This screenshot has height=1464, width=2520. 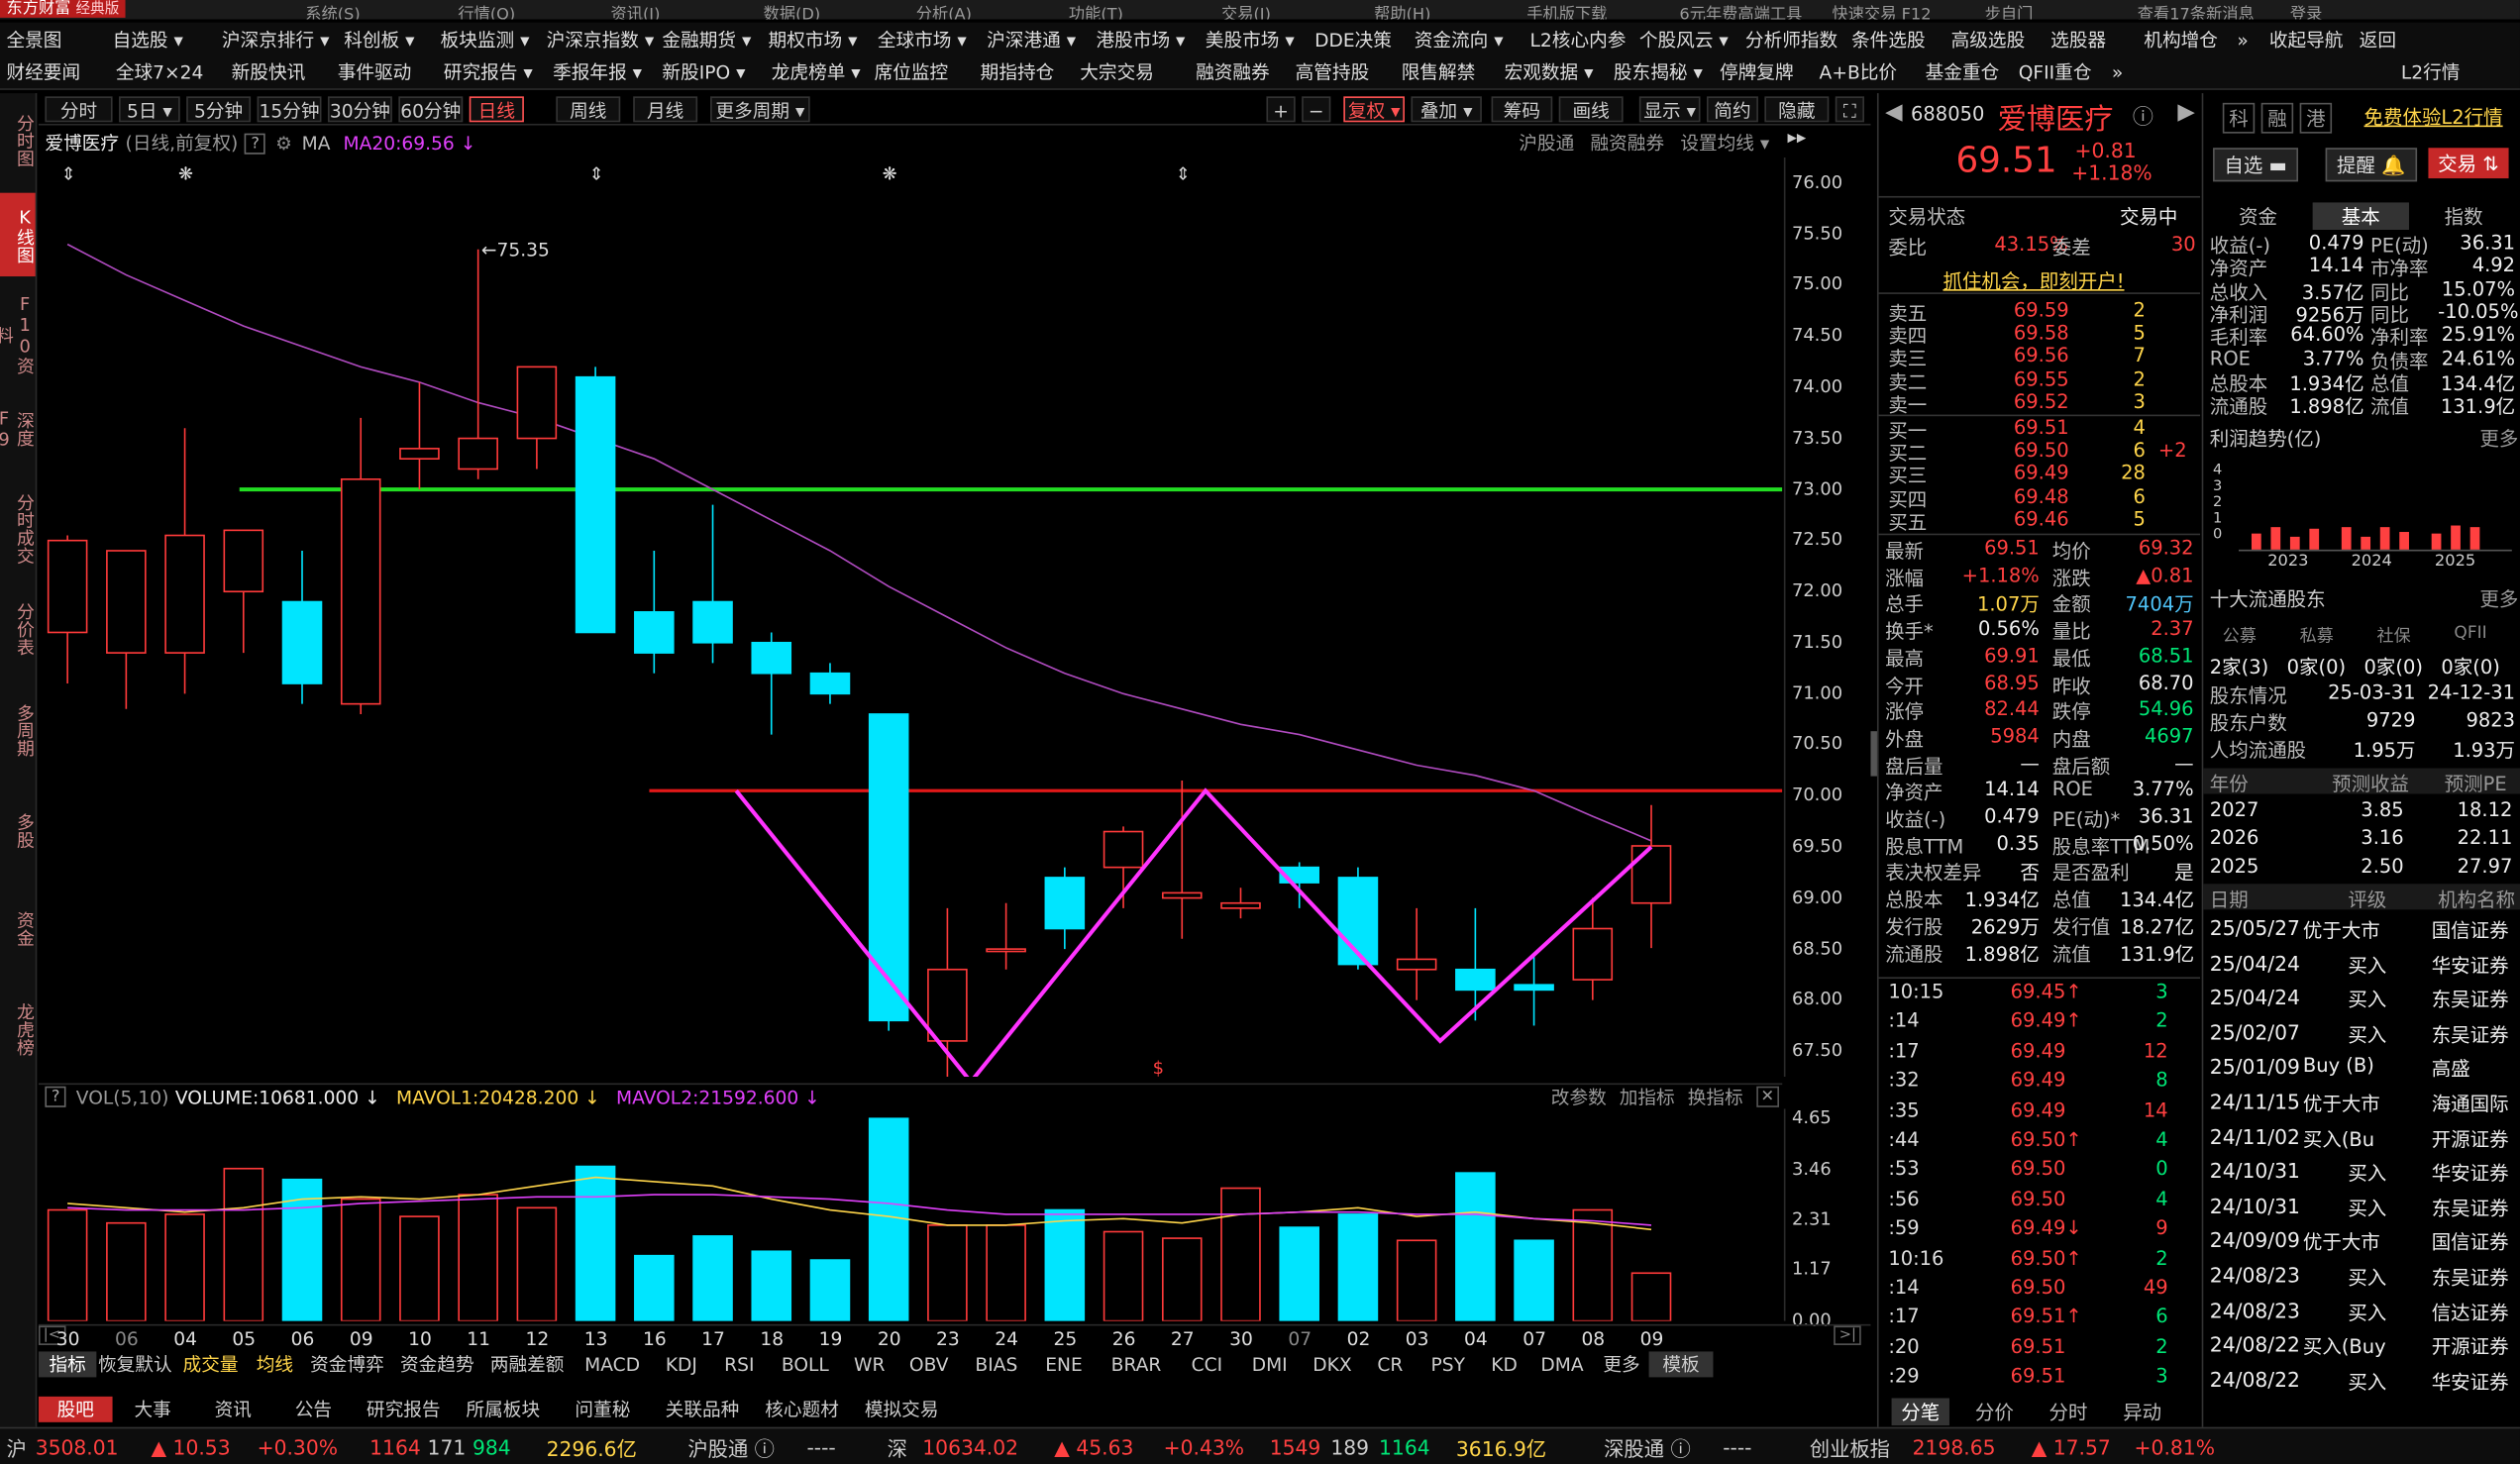 What do you see at coordinates (760, 109) in the screenshot?
I see `period-button: 更多周期 ▾` at bounding box center [760, 109].